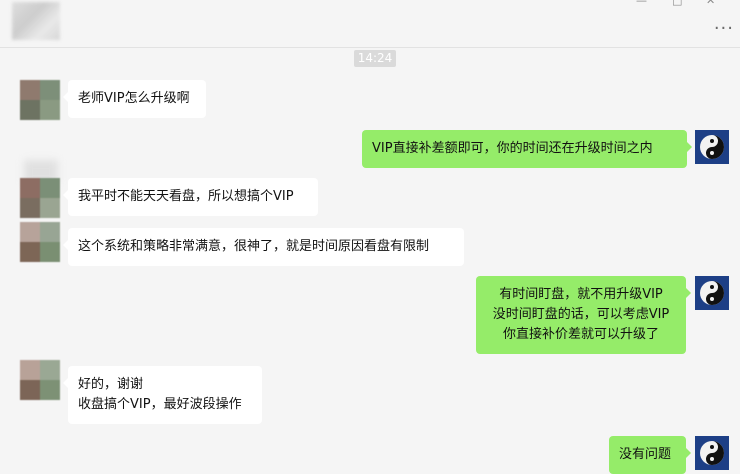  Describe the element at coordinates (677, 3) in the screenshot. I see `restore-icon: □` at that location.